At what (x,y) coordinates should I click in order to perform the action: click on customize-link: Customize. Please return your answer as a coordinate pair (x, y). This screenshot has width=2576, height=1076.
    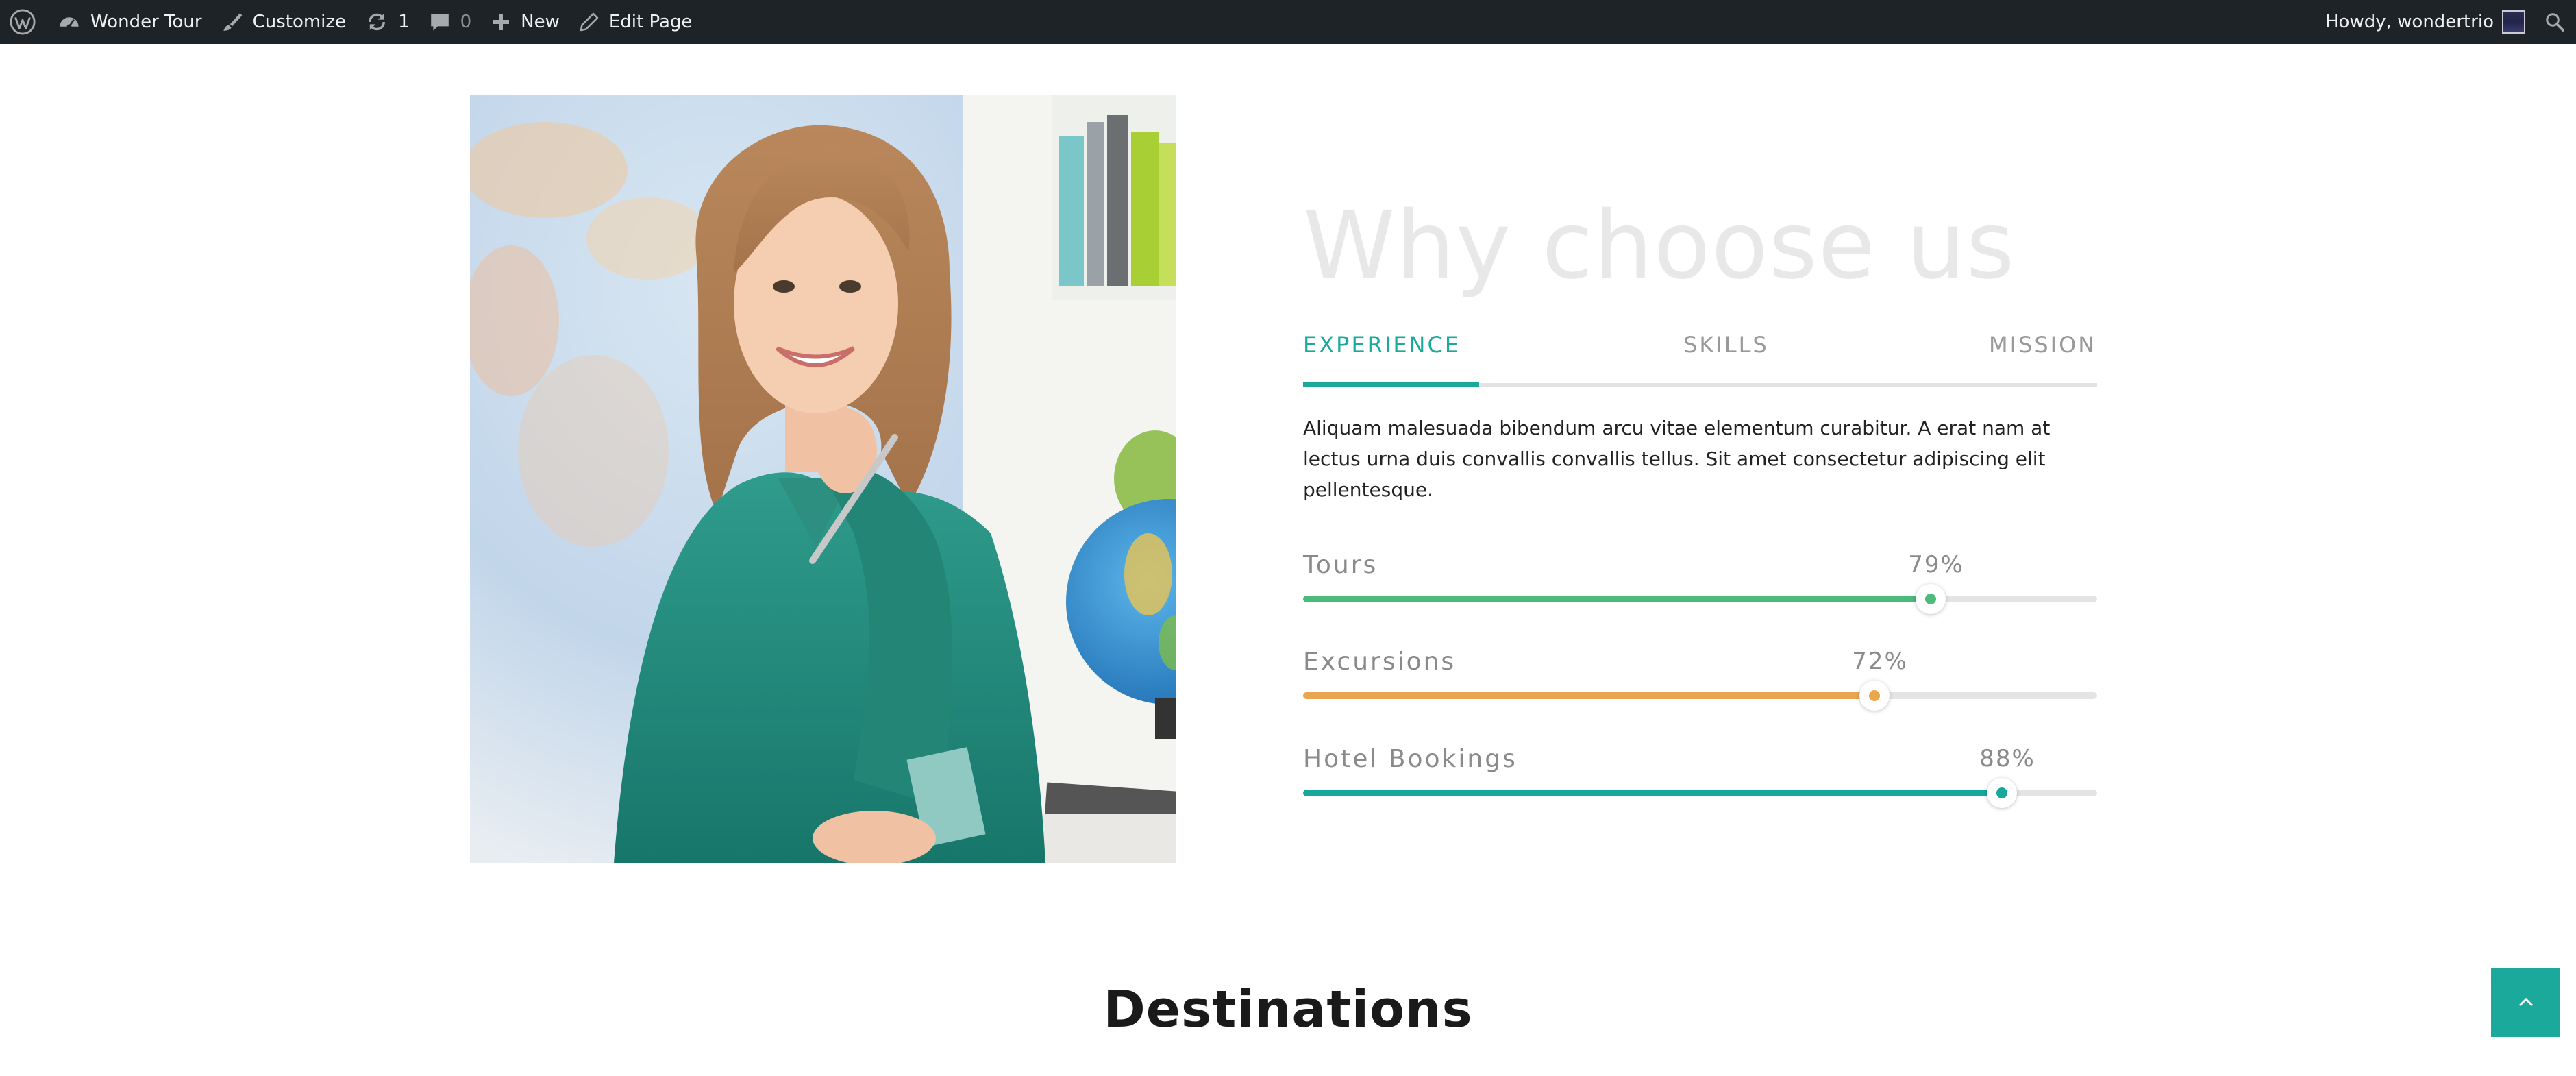
    Looking at the image, I should click on (284, 22).